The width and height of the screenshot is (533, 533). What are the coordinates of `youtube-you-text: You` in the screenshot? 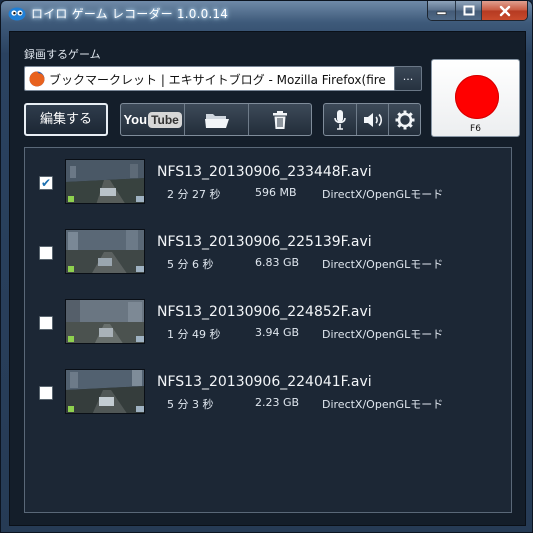 It's located at (135, 119).